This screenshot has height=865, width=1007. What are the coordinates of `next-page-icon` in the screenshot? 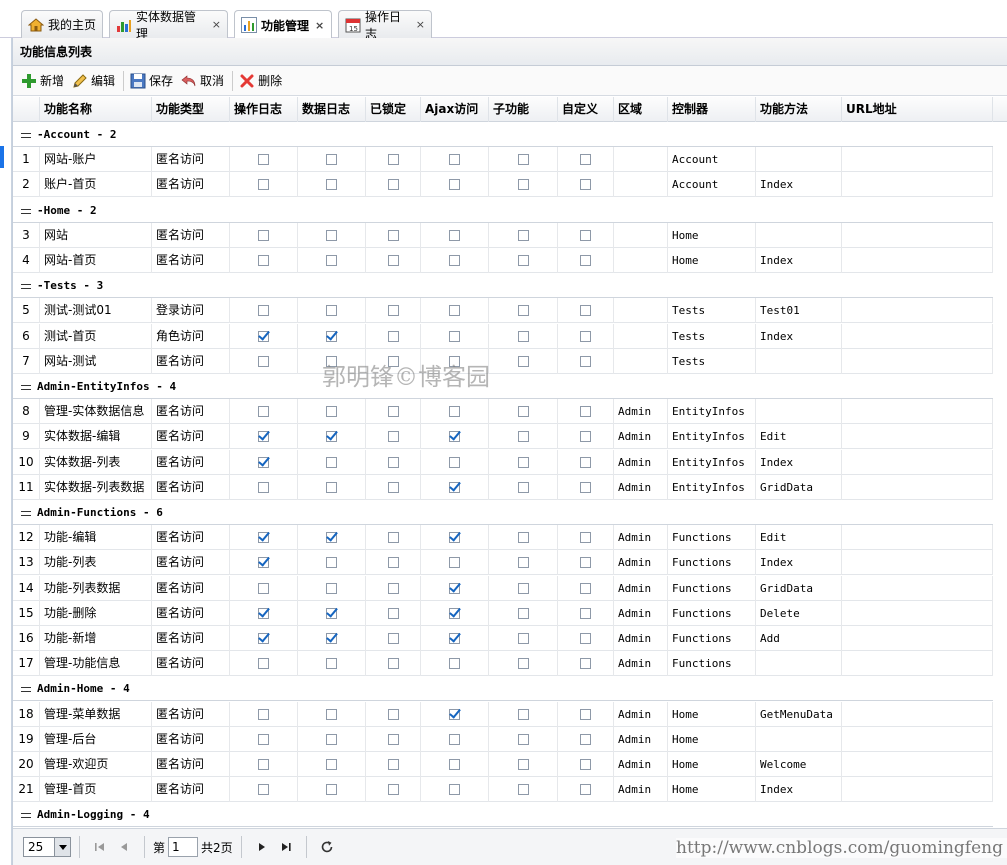 It's located at (262, 847).